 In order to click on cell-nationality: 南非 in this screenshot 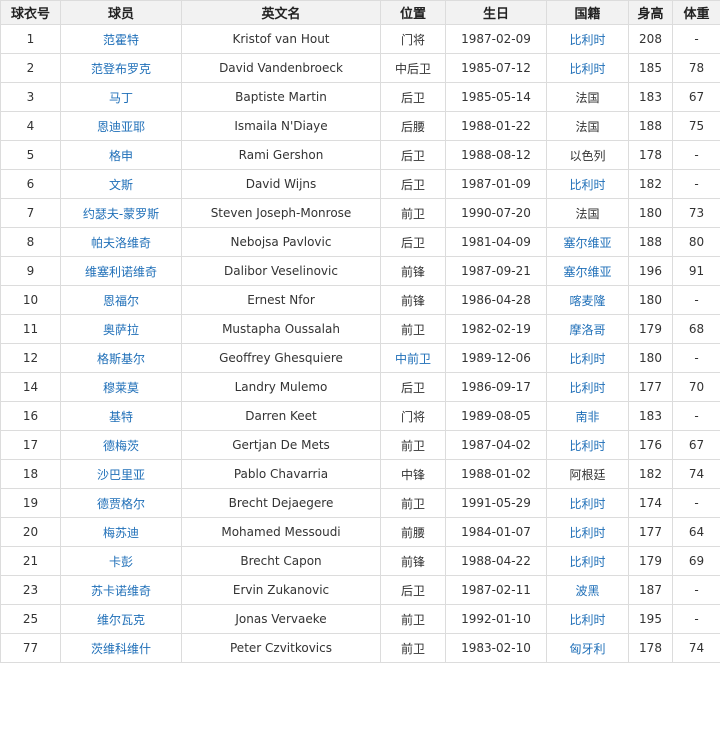, I will do `click(588, 416)`.